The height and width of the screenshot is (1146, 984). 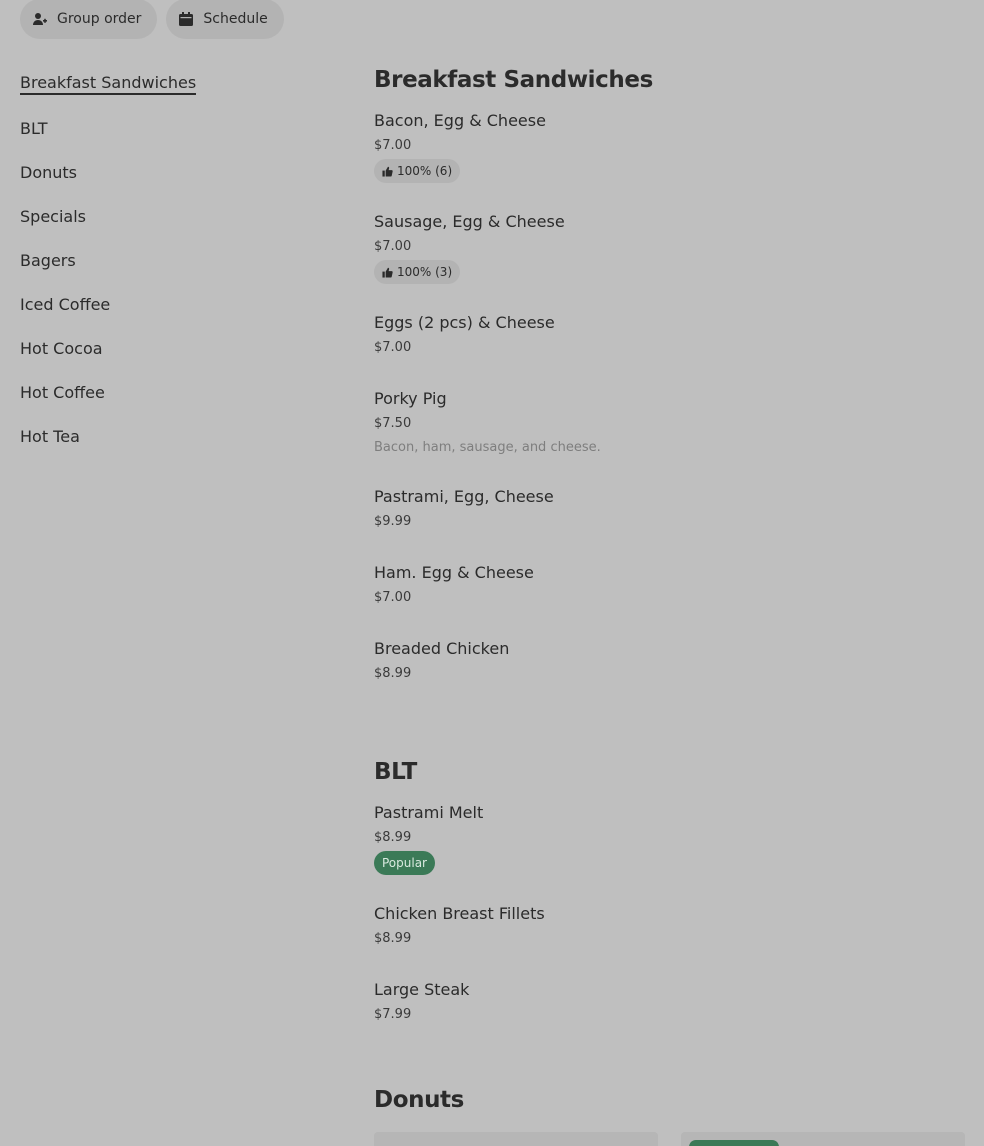 I want to click on schedule-button: Schedule, so click(x=225, y=19).